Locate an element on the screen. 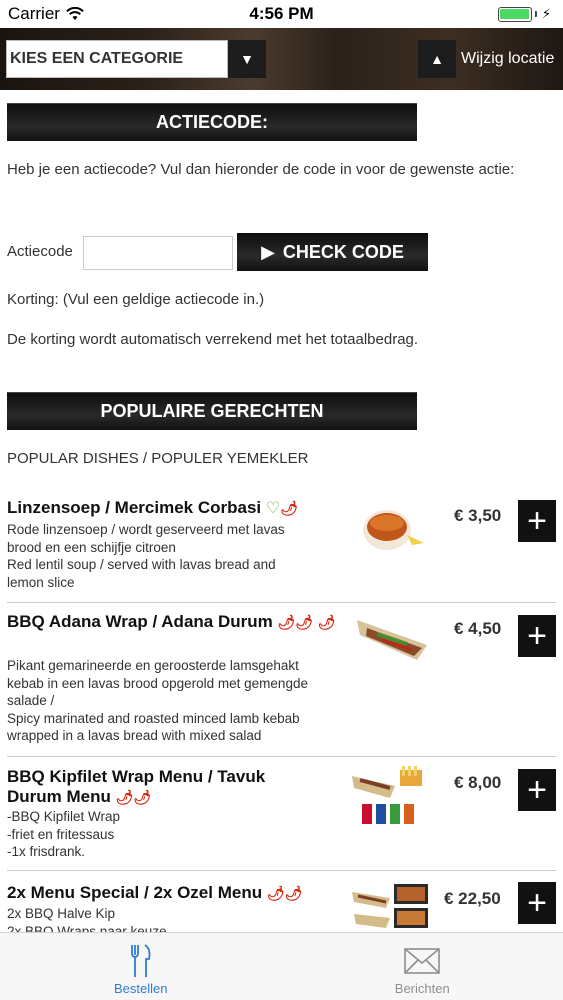 This screenshot has width=563, height=1000. dish-title: 2x Menu Special / 2x Ozel Menu 🌶🌶 is located at coordinates (155, 892).